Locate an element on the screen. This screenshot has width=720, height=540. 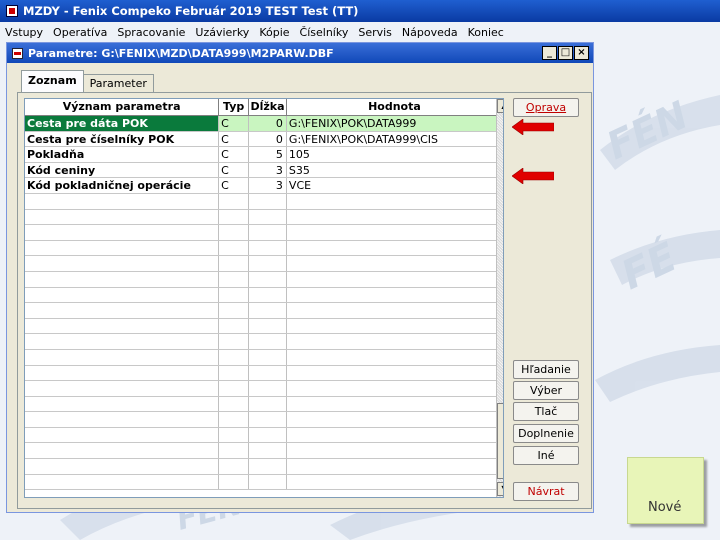
header-vyznam: Význam parametra is located at coordinates (122, 107).